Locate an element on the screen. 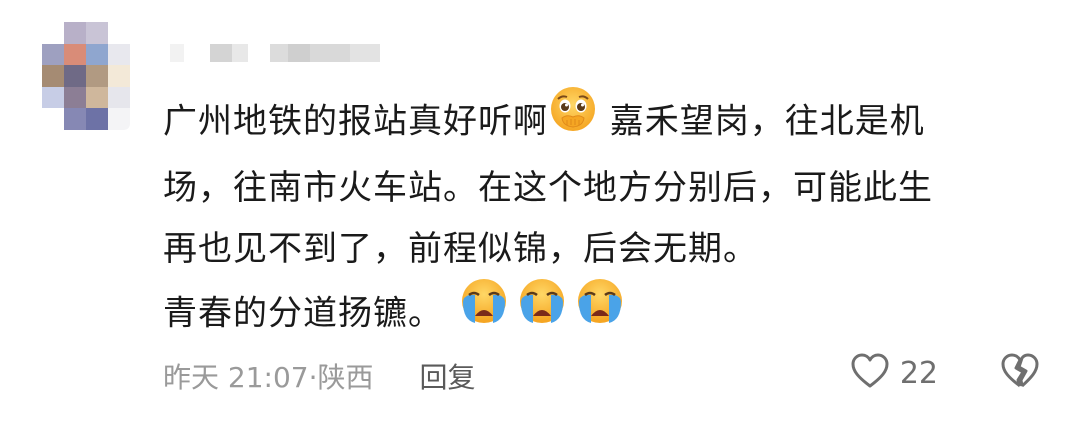 The image size is (1080, 422). dislike-button is located at coordinates (1020, 373).